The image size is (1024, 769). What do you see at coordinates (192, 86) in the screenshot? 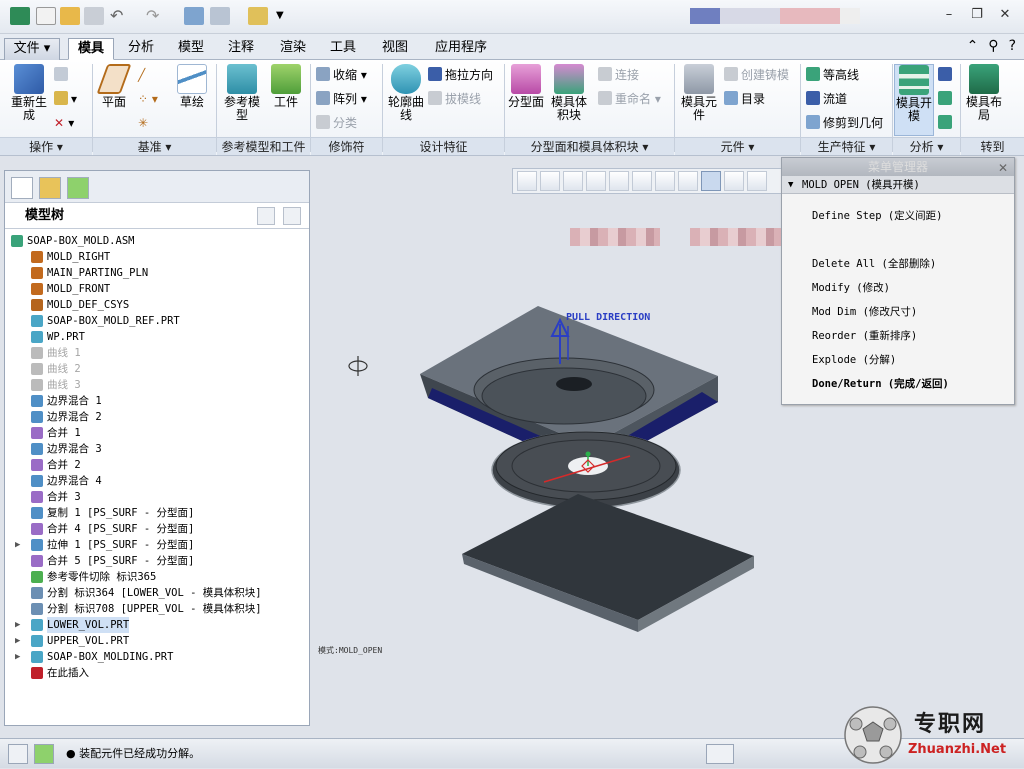
I see `sketch-button: 草绘` at bounding box center [192, 86].